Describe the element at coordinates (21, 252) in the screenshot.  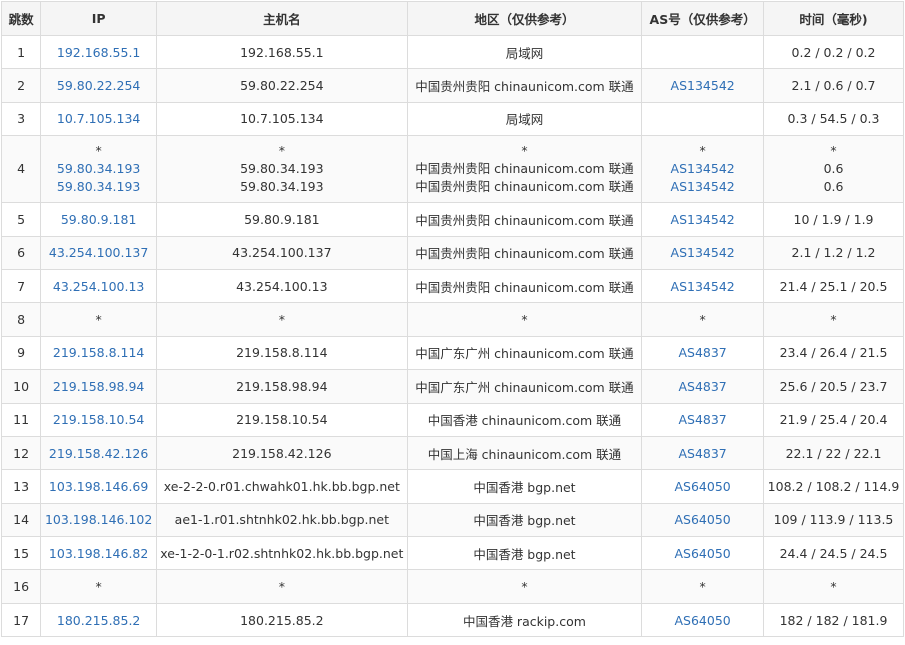
I see `hop-cell: 6` at that location.